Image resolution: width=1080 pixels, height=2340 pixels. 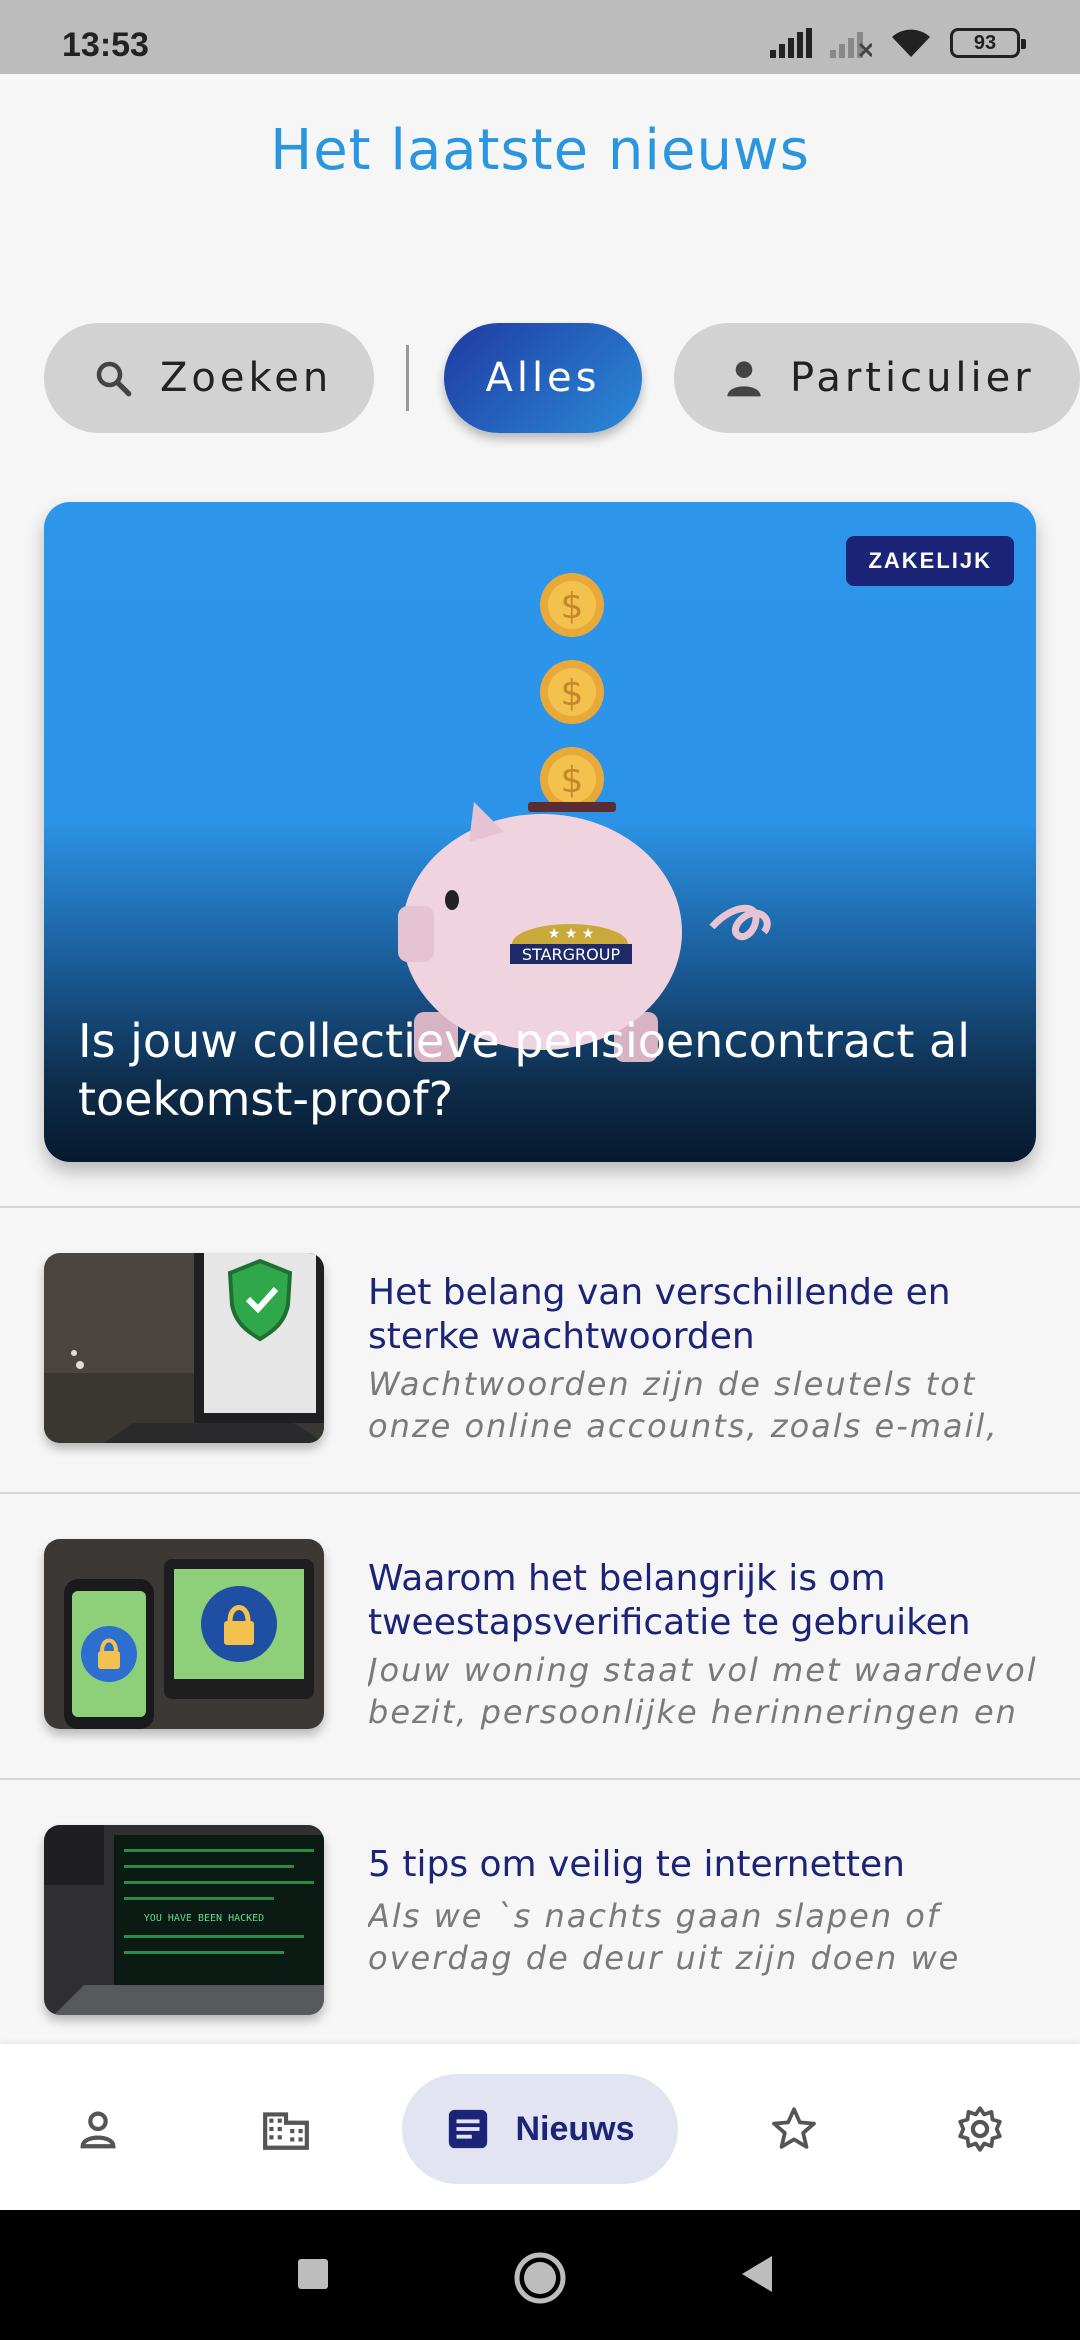 What do you see at coordinates (540, 37) in the screenshot?
I see `status-bar: 13:53 93` at bounding box center [540, 37].